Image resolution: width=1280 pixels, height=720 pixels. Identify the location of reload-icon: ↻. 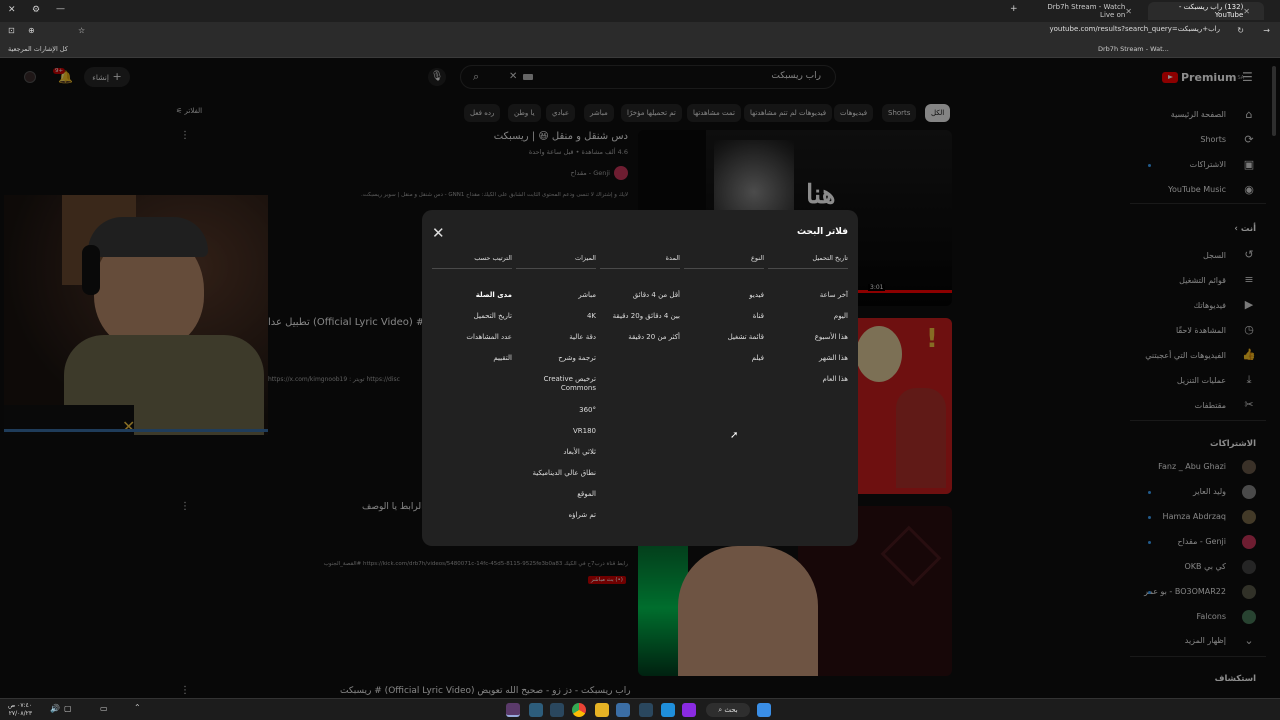
(1240, 30).